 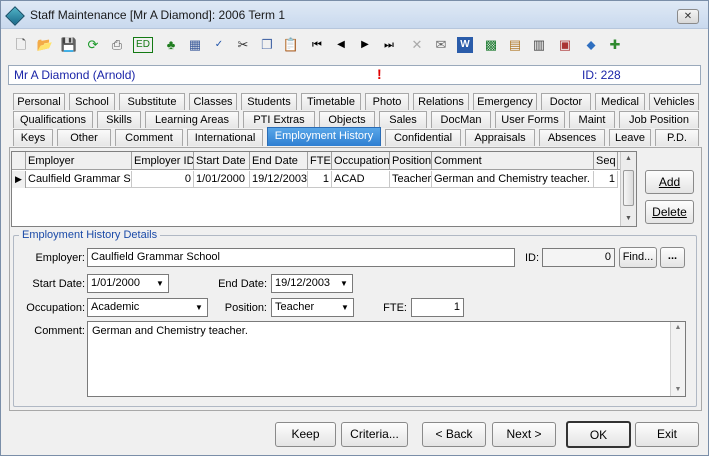 I want to click on cell-employer: Caulfield Grammar Sc, so click(x=79, y=179).